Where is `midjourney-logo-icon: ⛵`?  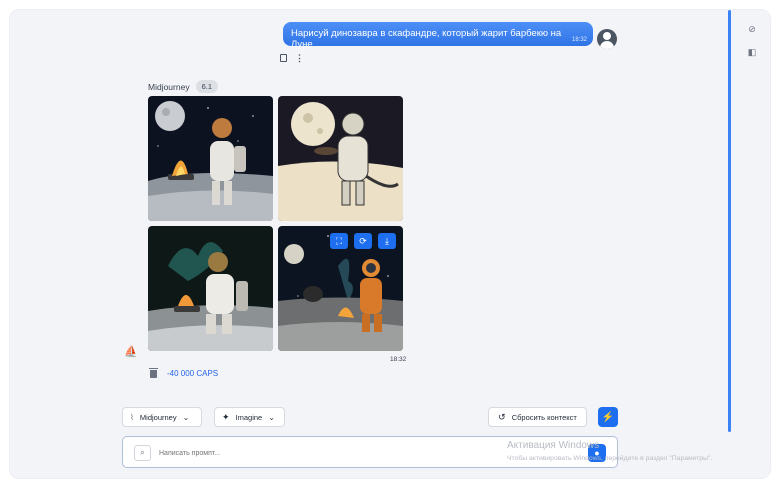
midjourney-logo-icon: ⛵ is located at coordinates (131, 352).